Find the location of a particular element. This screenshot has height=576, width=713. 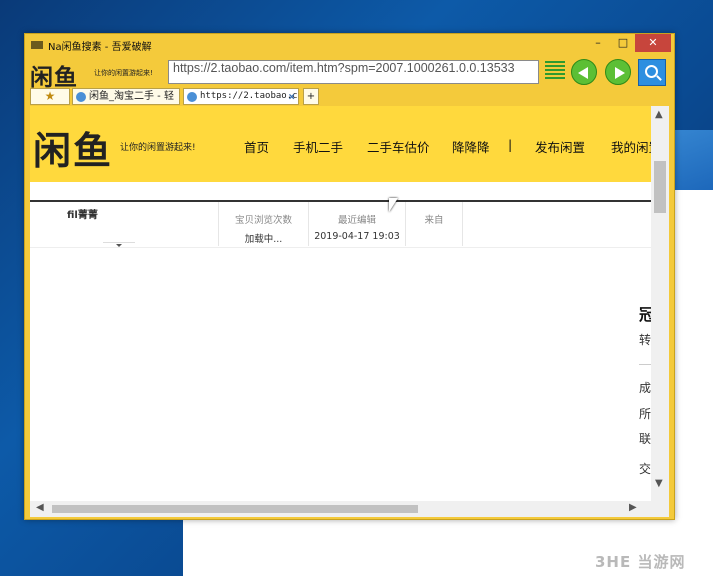

nav-price-drop: 降降降 is located at coordinates (471, 146).